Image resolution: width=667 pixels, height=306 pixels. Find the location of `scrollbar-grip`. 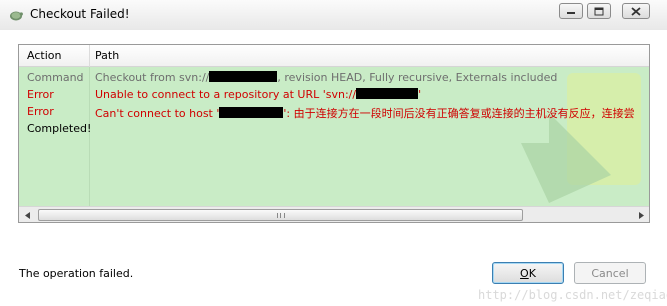

scrollbar-grip is located at coordinates (281, 215).